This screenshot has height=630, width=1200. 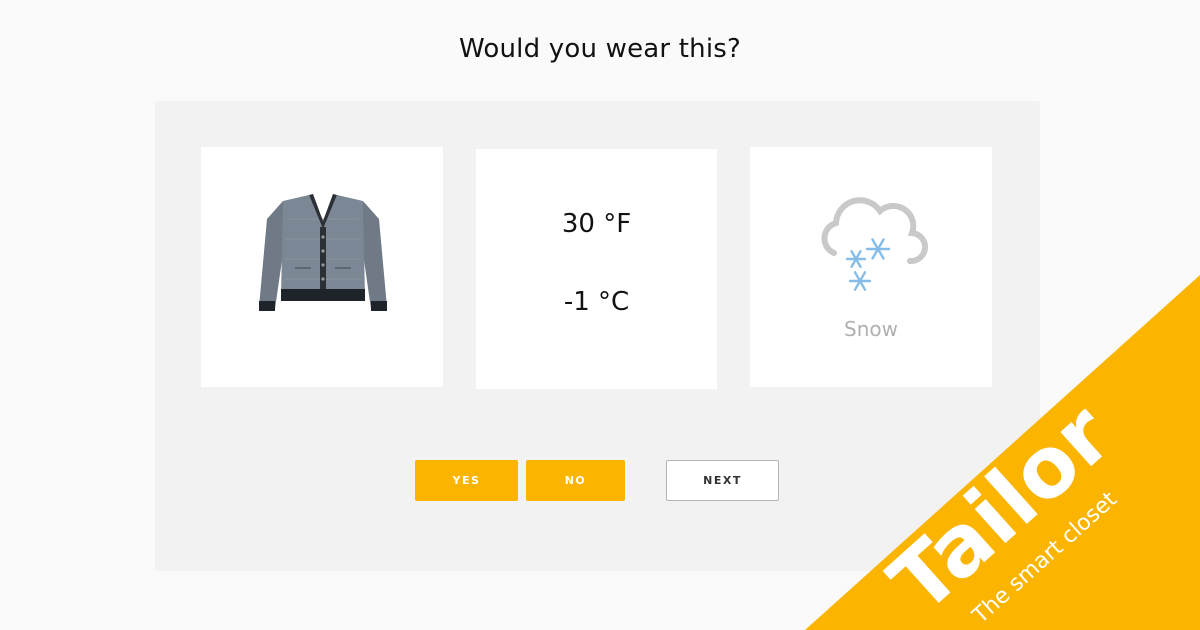 What do you see at coordinates (466, 480) in the screenshot?
I see `yes-button: YES` at bounding box center [466, 480].